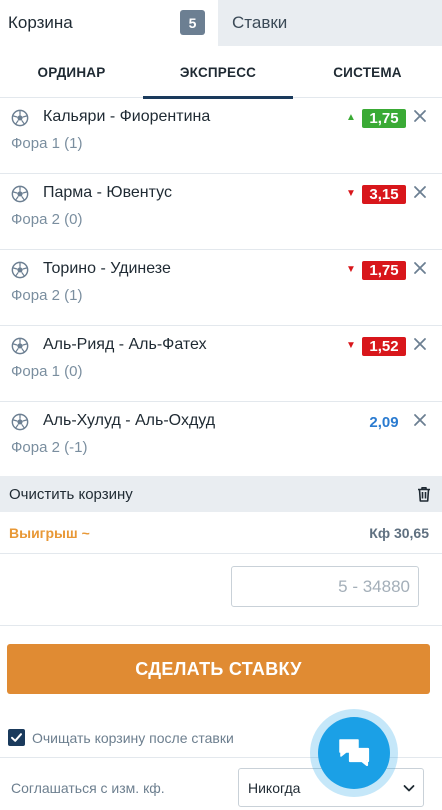  What do you see at coordinates (127, 116) in the screenshot?
I see `bet-match: Кальяри - Фиорентина` at bounding box center [127, 116].